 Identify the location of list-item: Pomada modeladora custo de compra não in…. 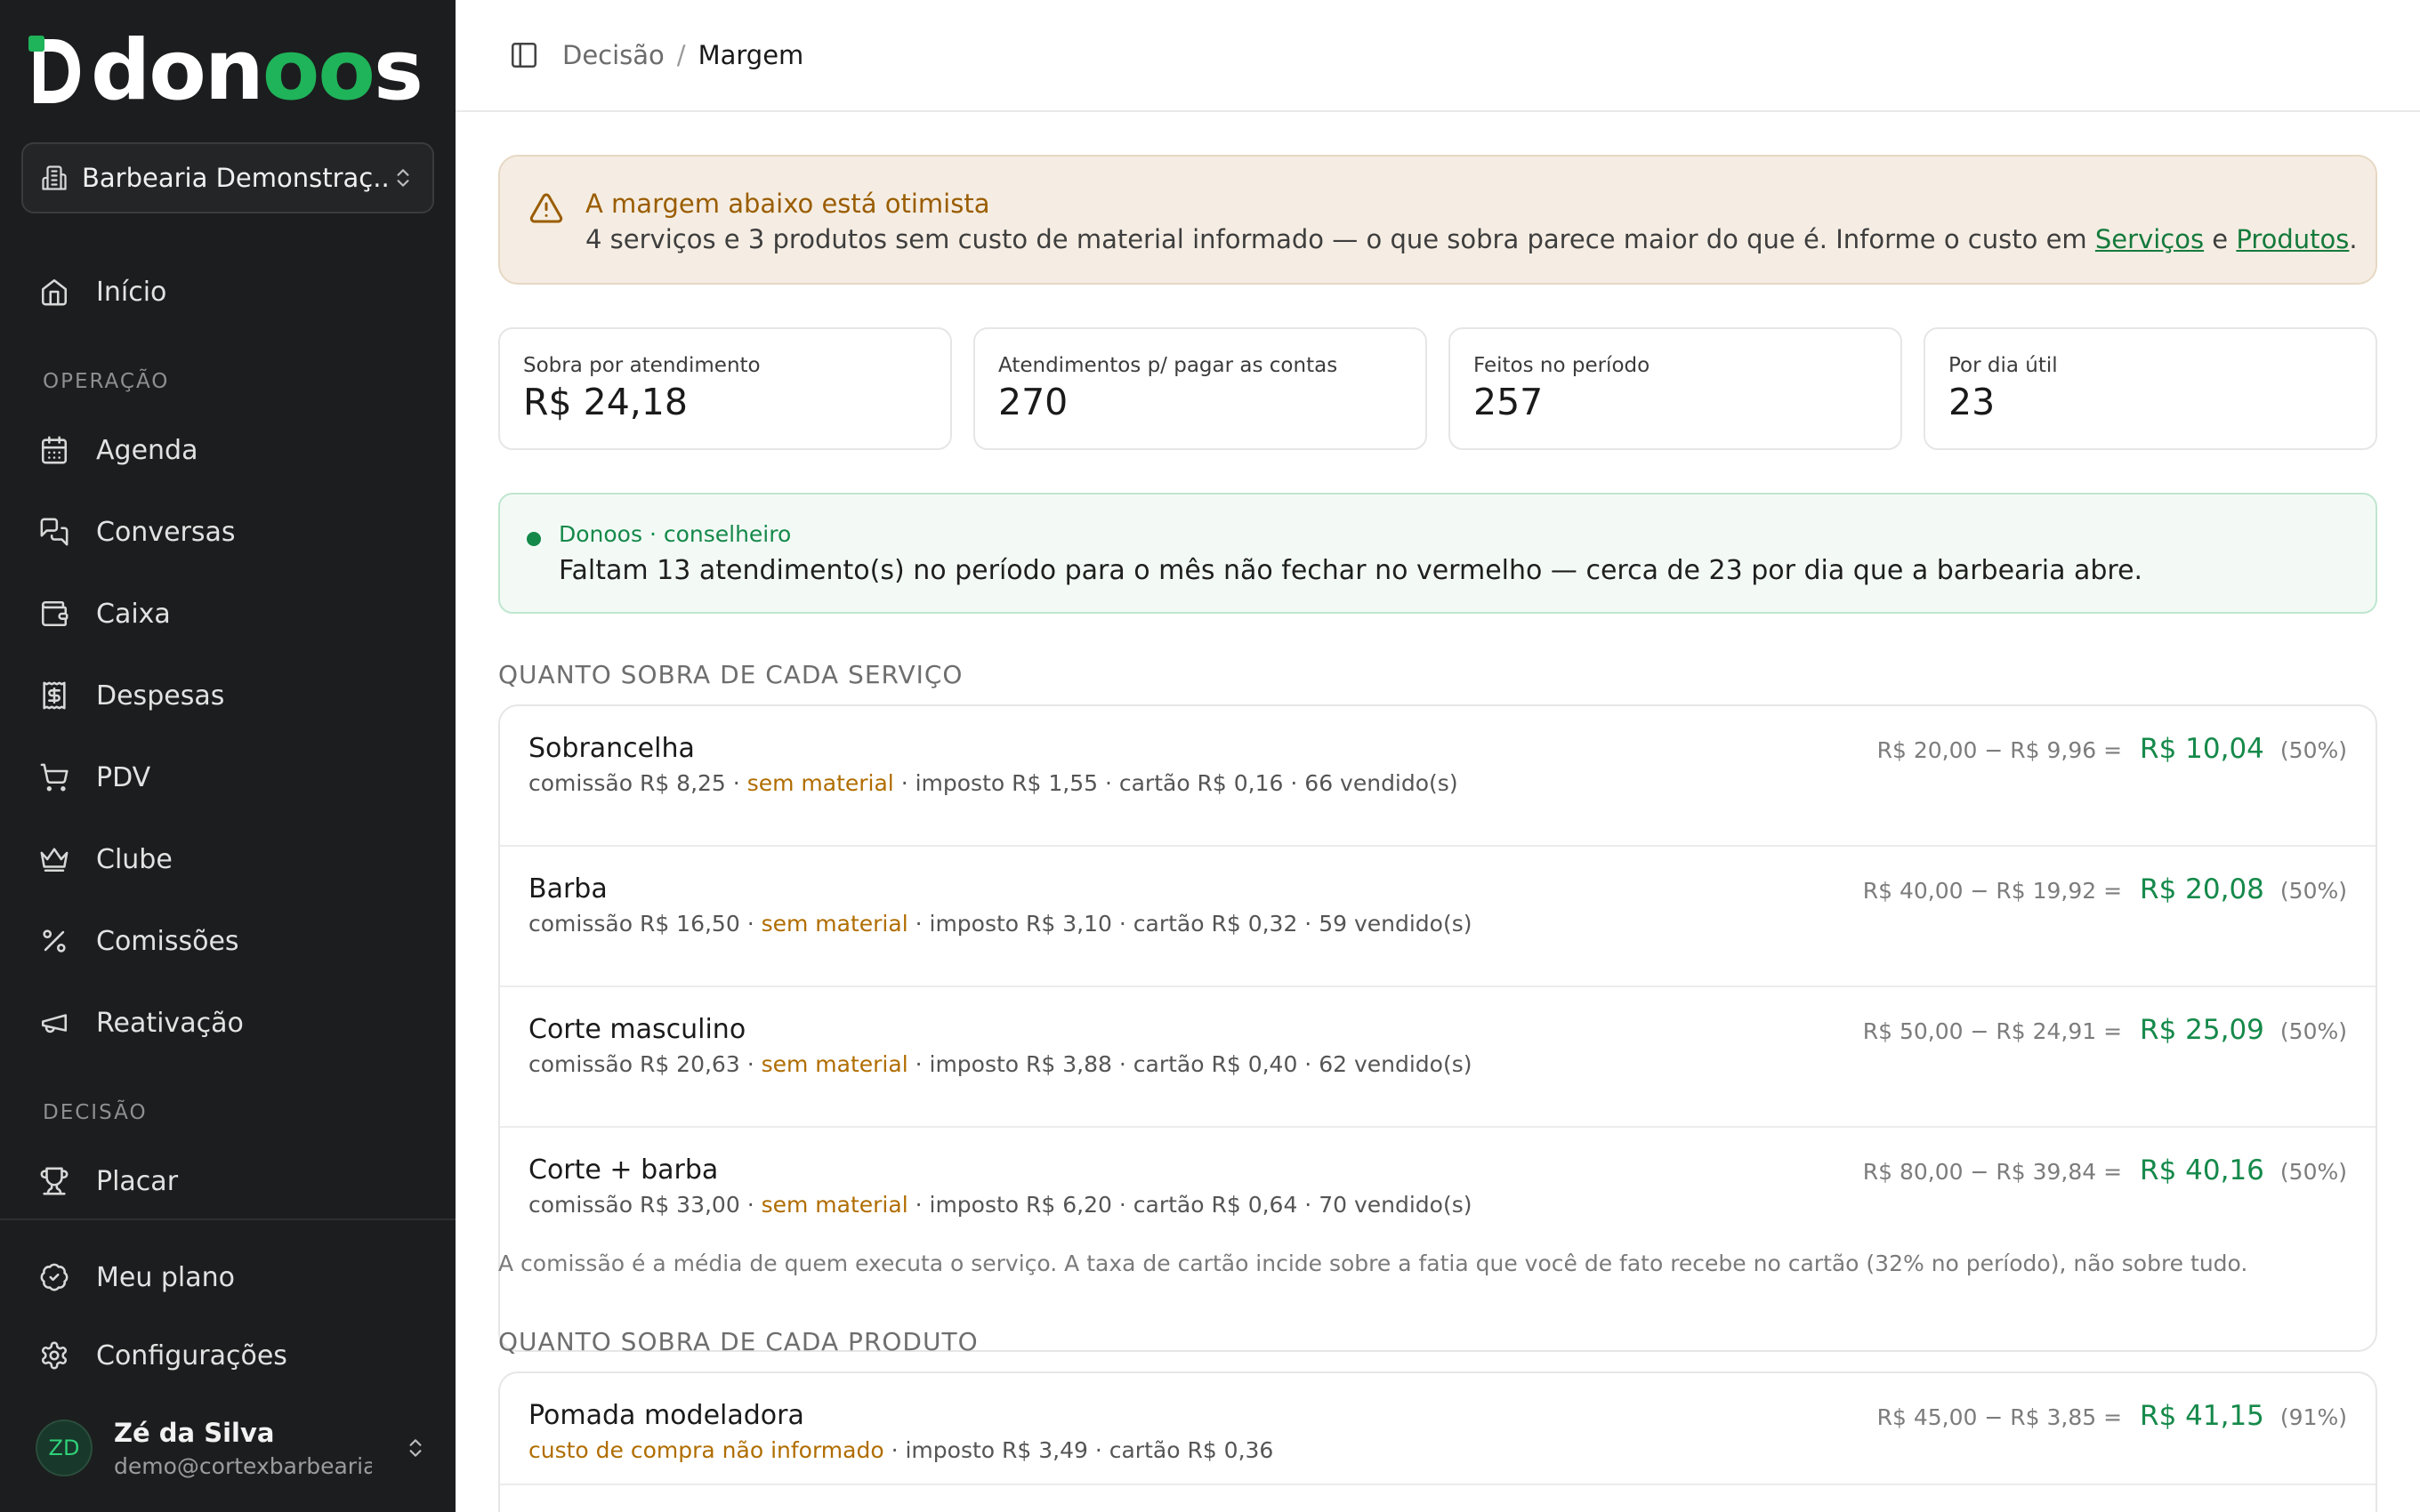
(1438, 1429).